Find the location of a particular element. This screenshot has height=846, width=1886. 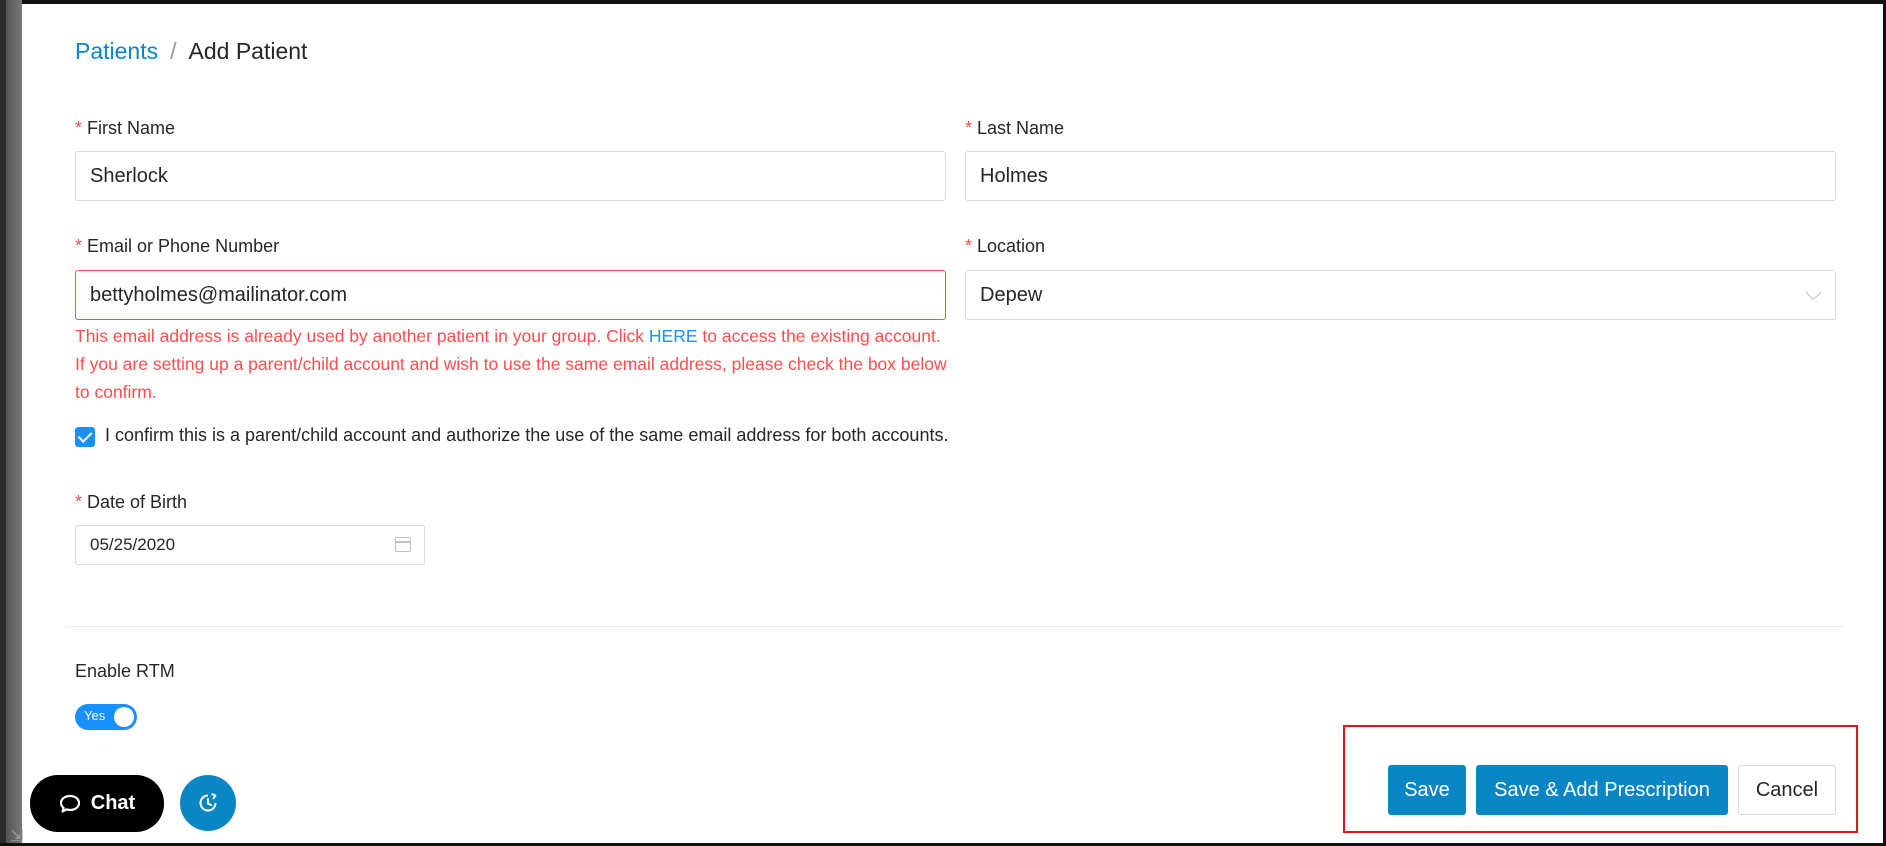

chat-button: Chat is located at coordinates (97, 803).